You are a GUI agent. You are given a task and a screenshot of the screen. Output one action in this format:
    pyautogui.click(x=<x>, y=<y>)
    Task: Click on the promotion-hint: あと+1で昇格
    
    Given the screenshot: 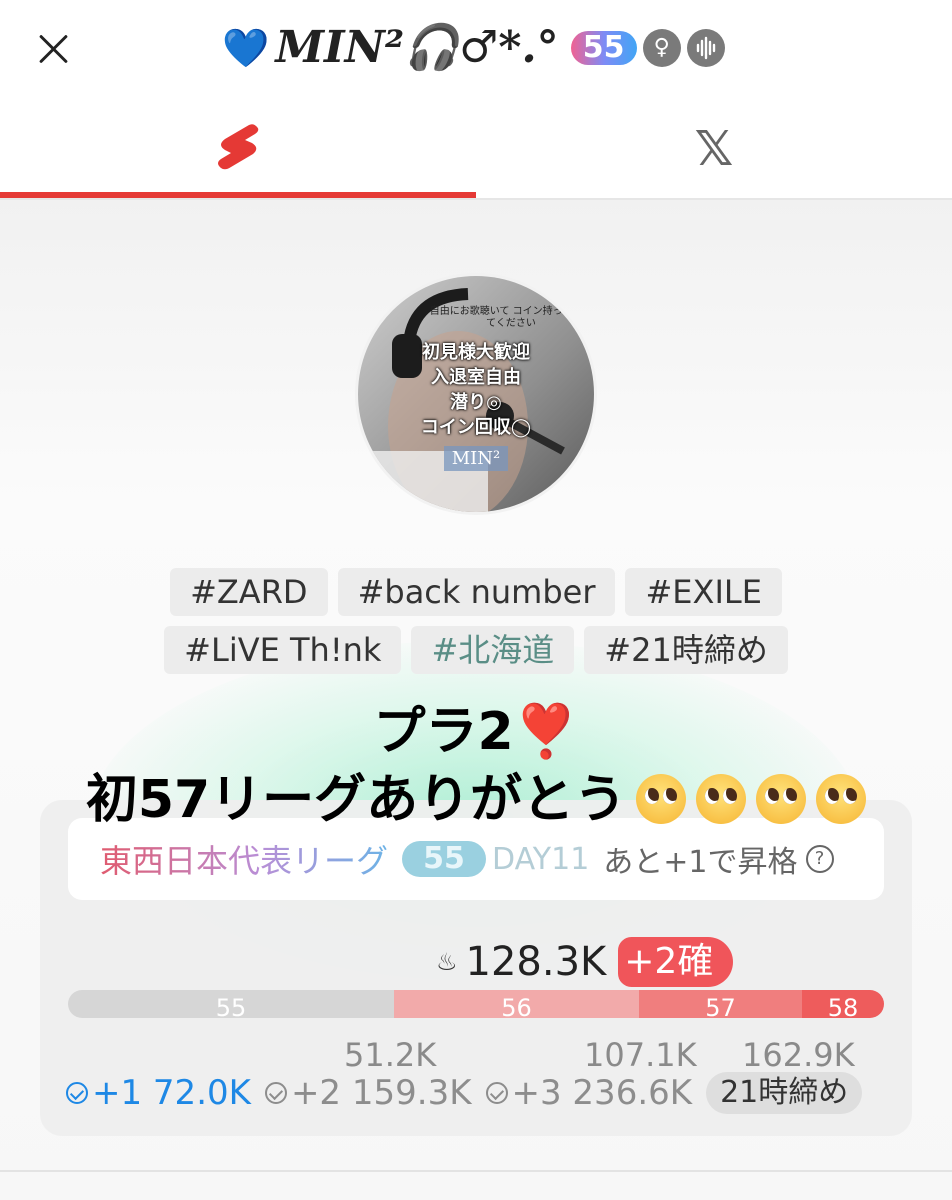 What is the action you would take?
    pyautogui.click(x=700, y=862)
    